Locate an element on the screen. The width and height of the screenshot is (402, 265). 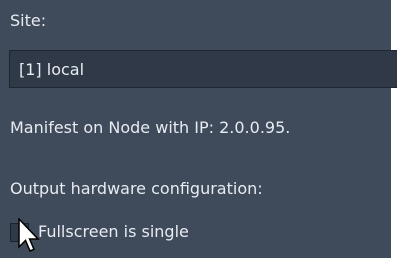
manifest-info-text: Manifest on Node with IP: 2.0.0.95. is located at coordinates (150, 127).